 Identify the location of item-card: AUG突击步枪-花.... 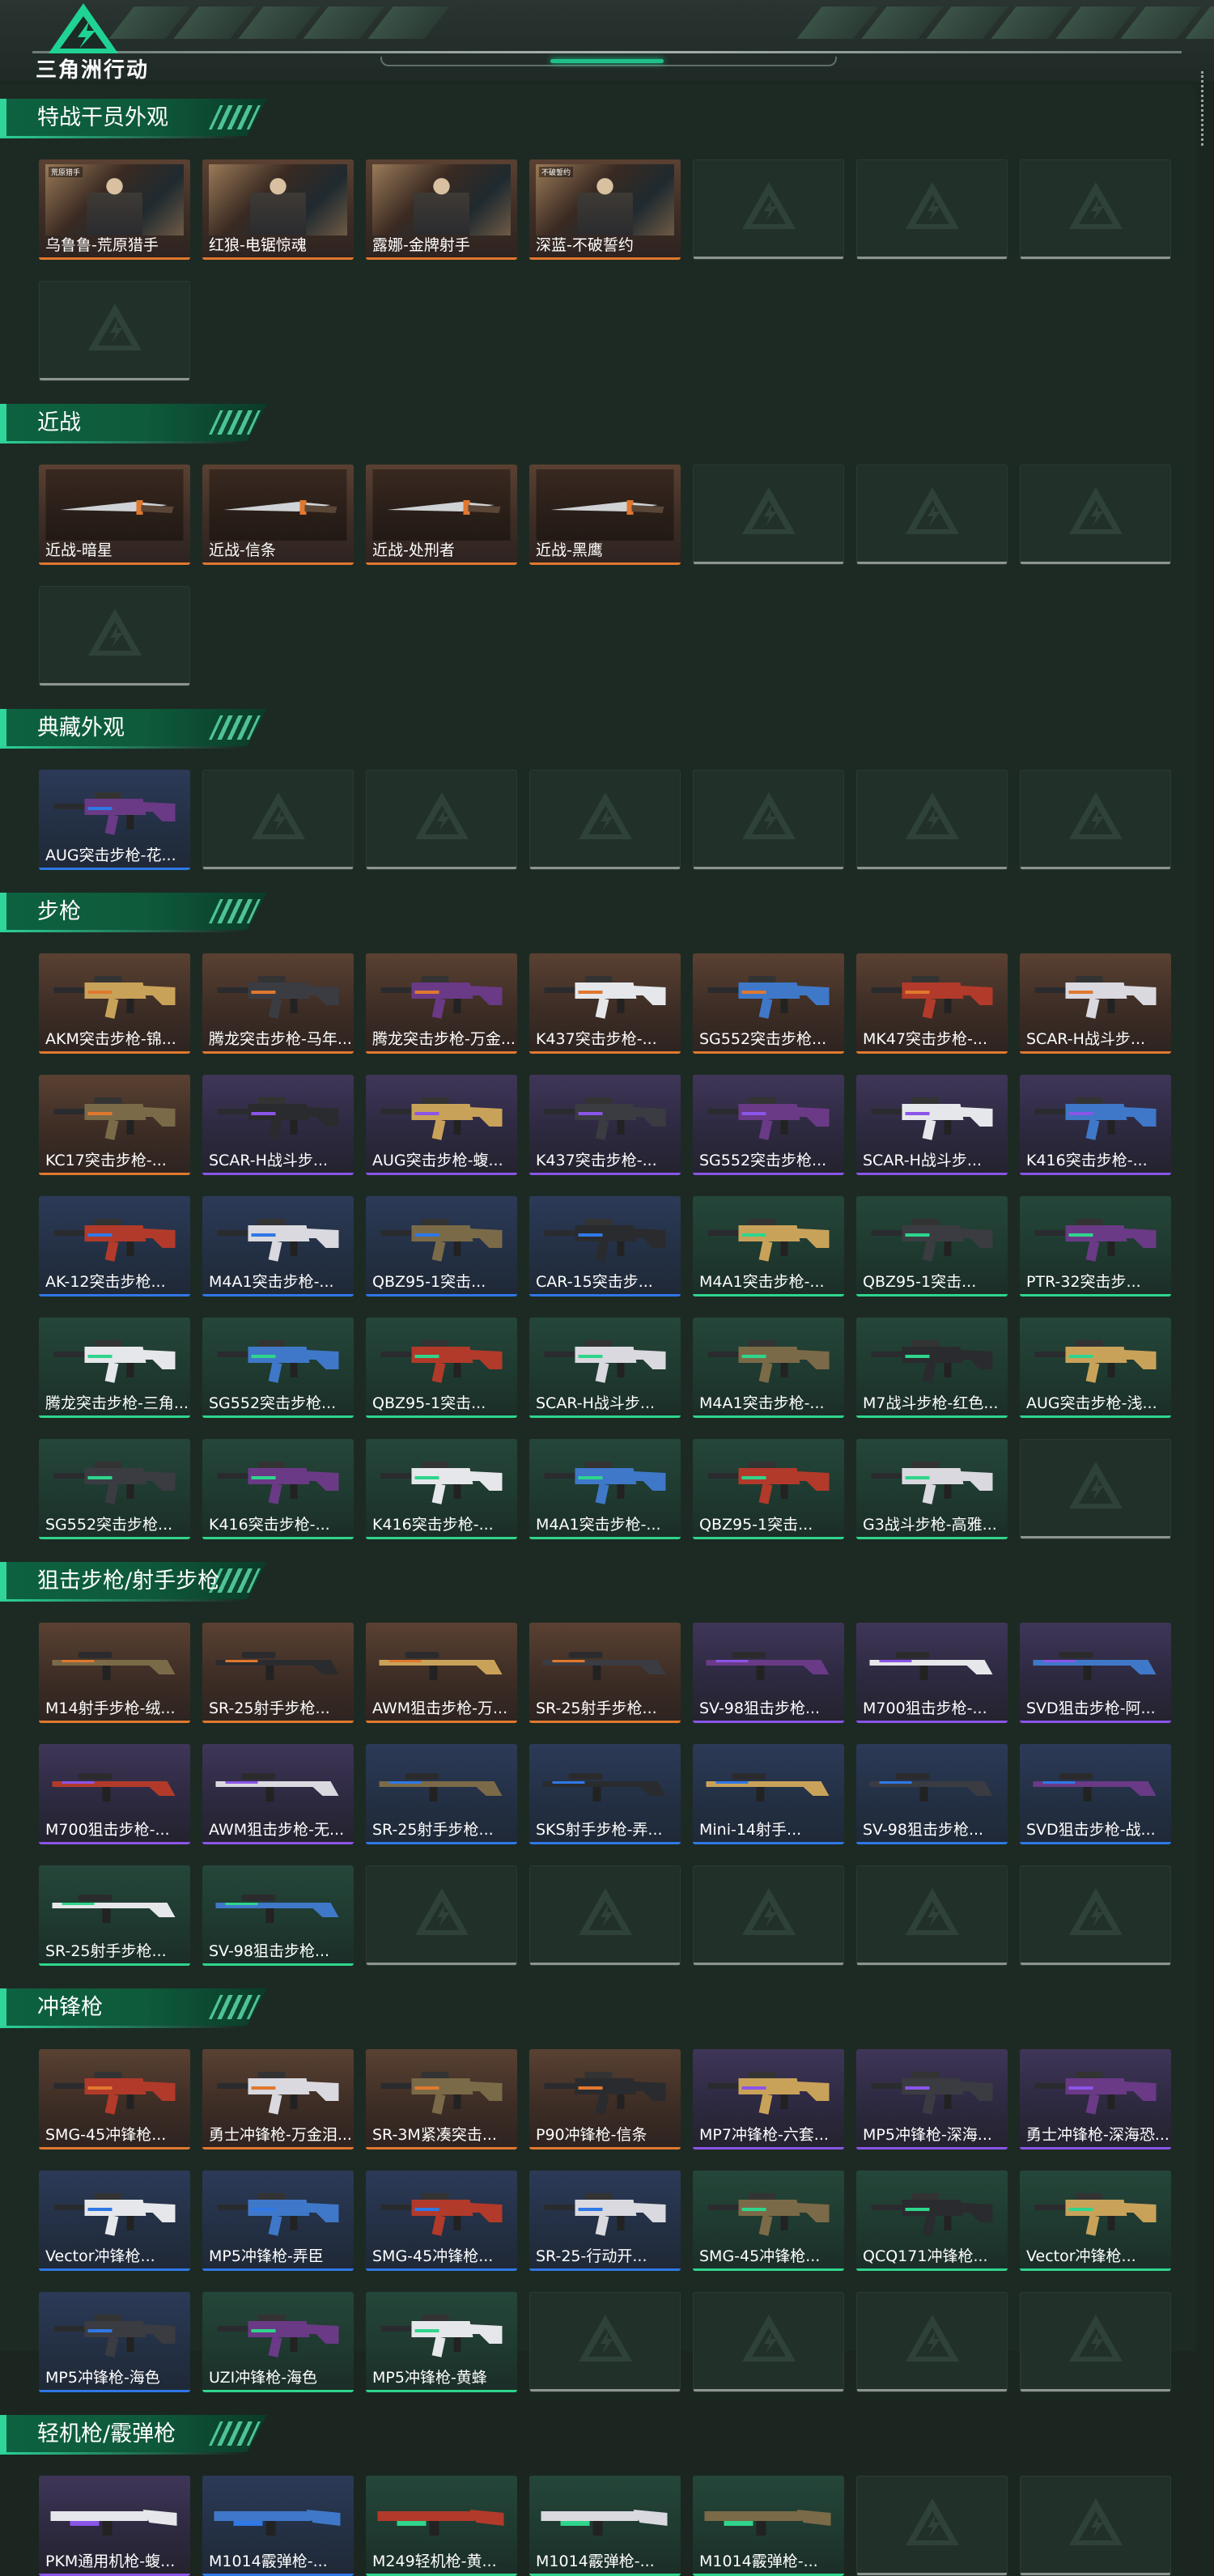
(114, 820).